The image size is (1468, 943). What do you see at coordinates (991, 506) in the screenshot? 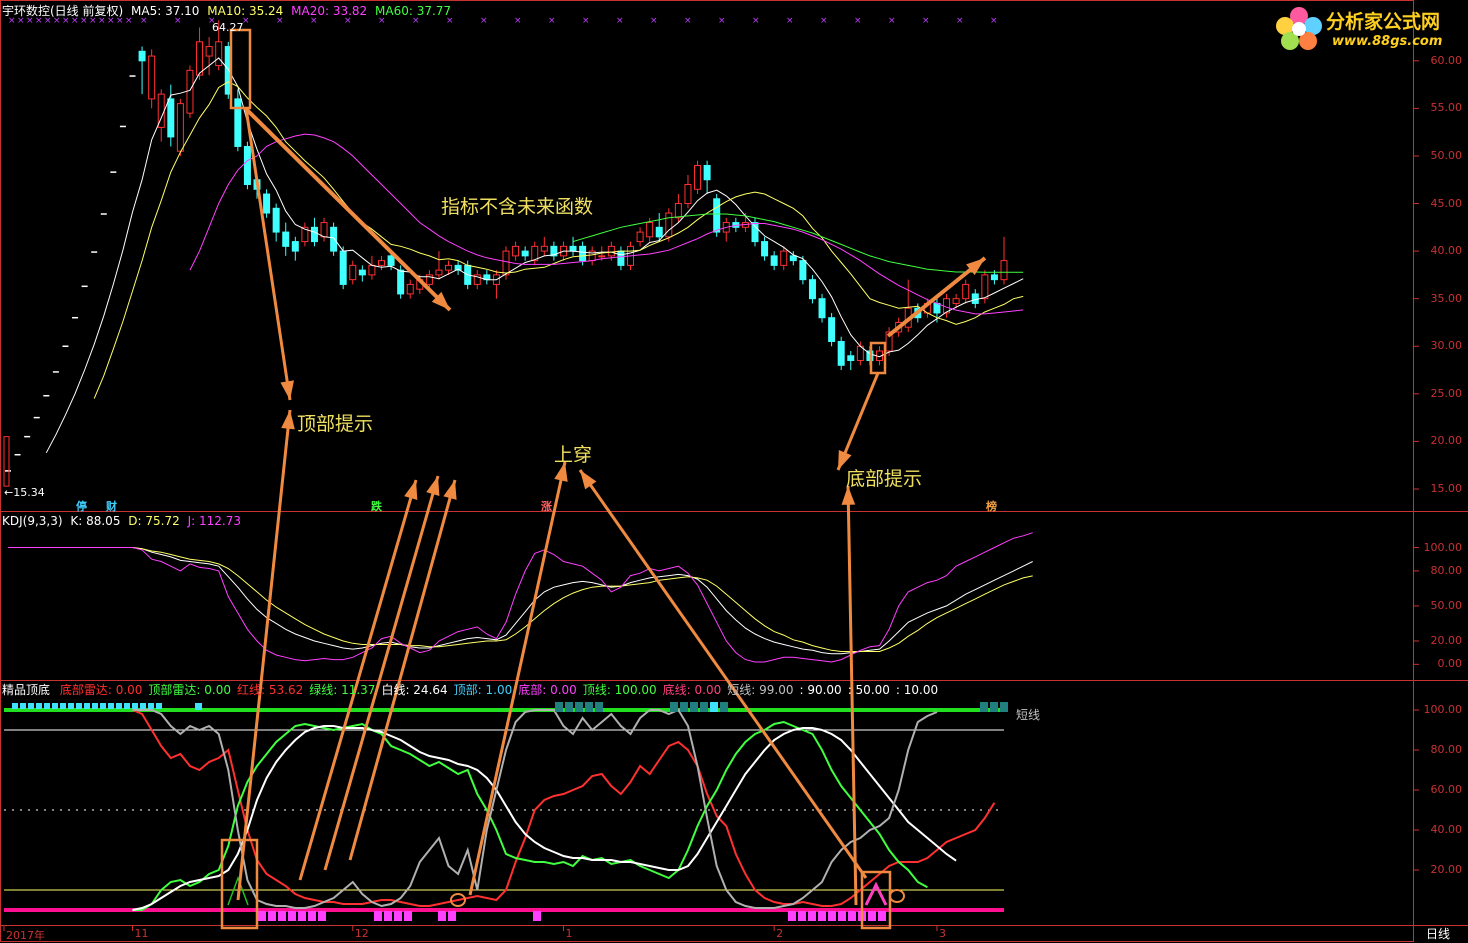
I see `signal-tag: 榜` at bounding box center [991, 506].